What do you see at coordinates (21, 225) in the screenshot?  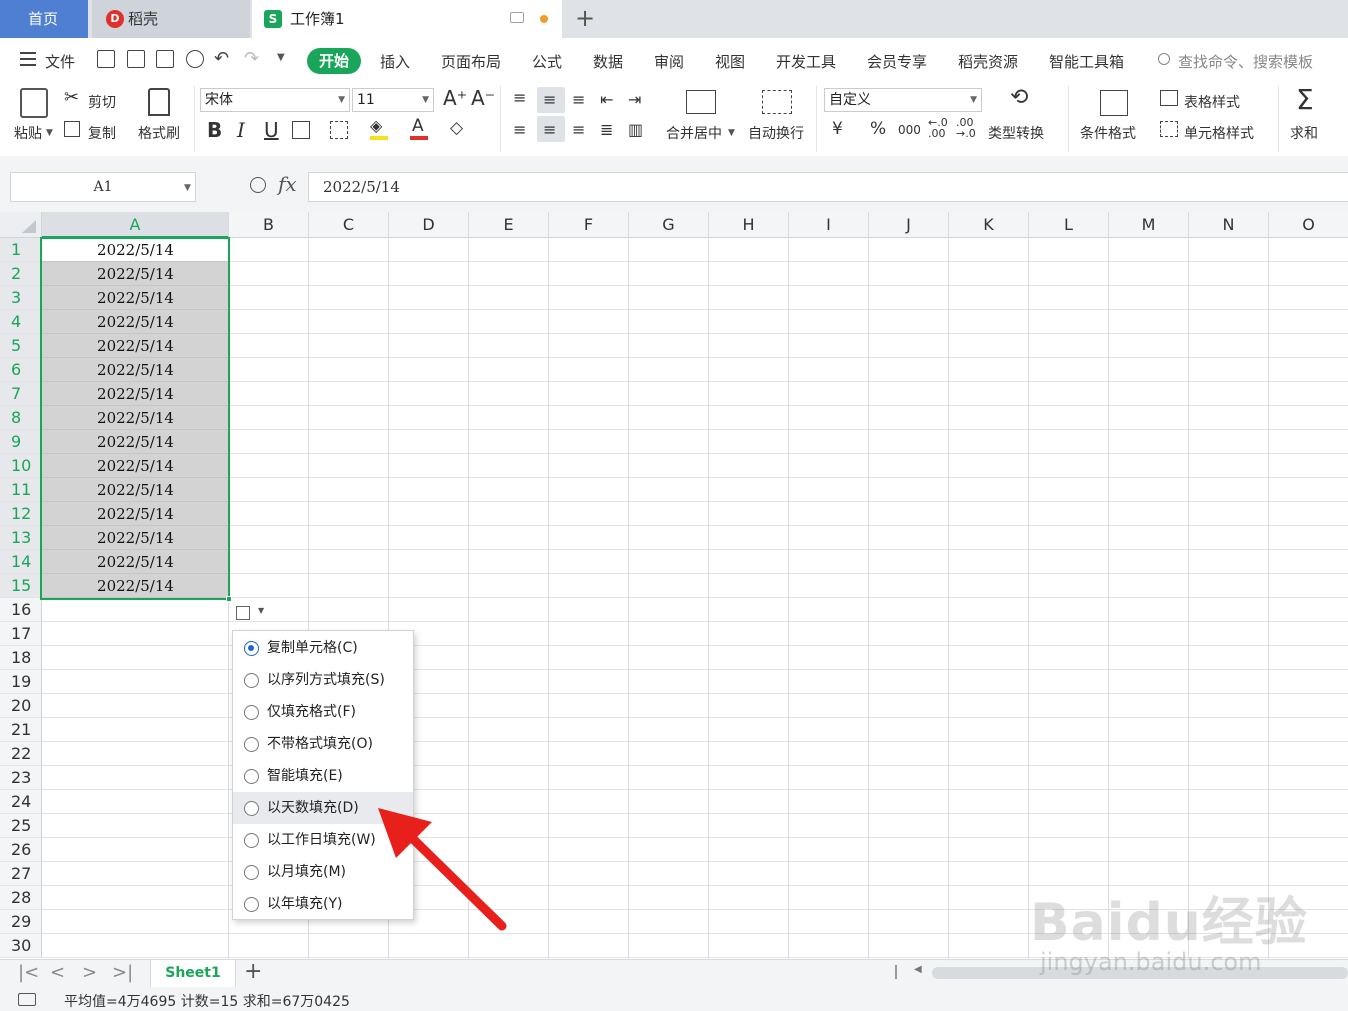 I see `select-all-corner` at bounding box center [21, 225].